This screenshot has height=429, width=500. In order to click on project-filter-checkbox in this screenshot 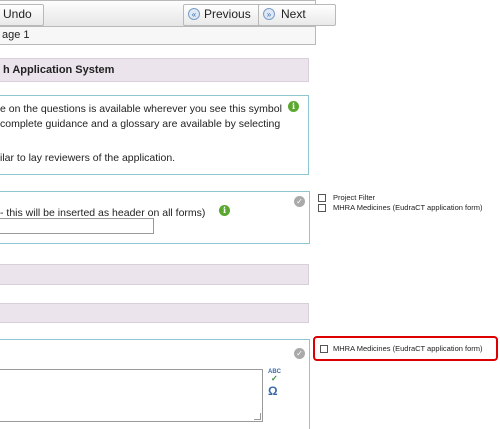, I will do `click(322, 198)`.